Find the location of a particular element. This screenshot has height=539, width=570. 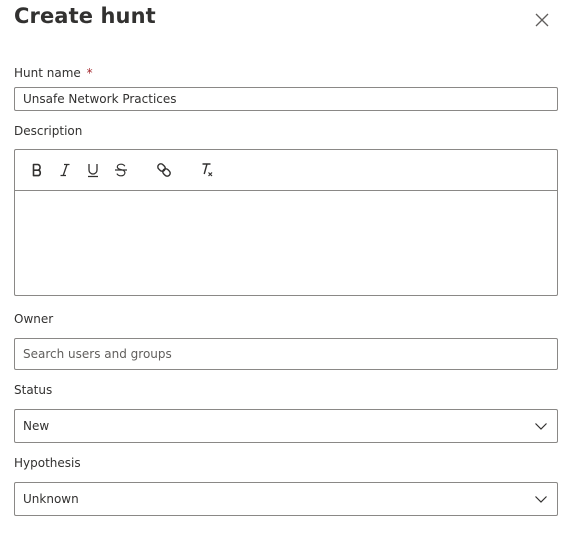

required-asterisk: * is located at coordinates (89, 73).